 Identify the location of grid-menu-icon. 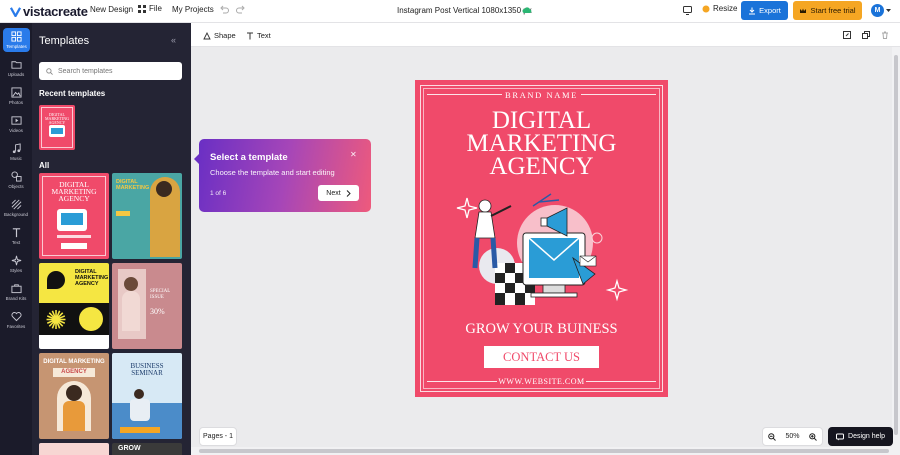
(142, 8).